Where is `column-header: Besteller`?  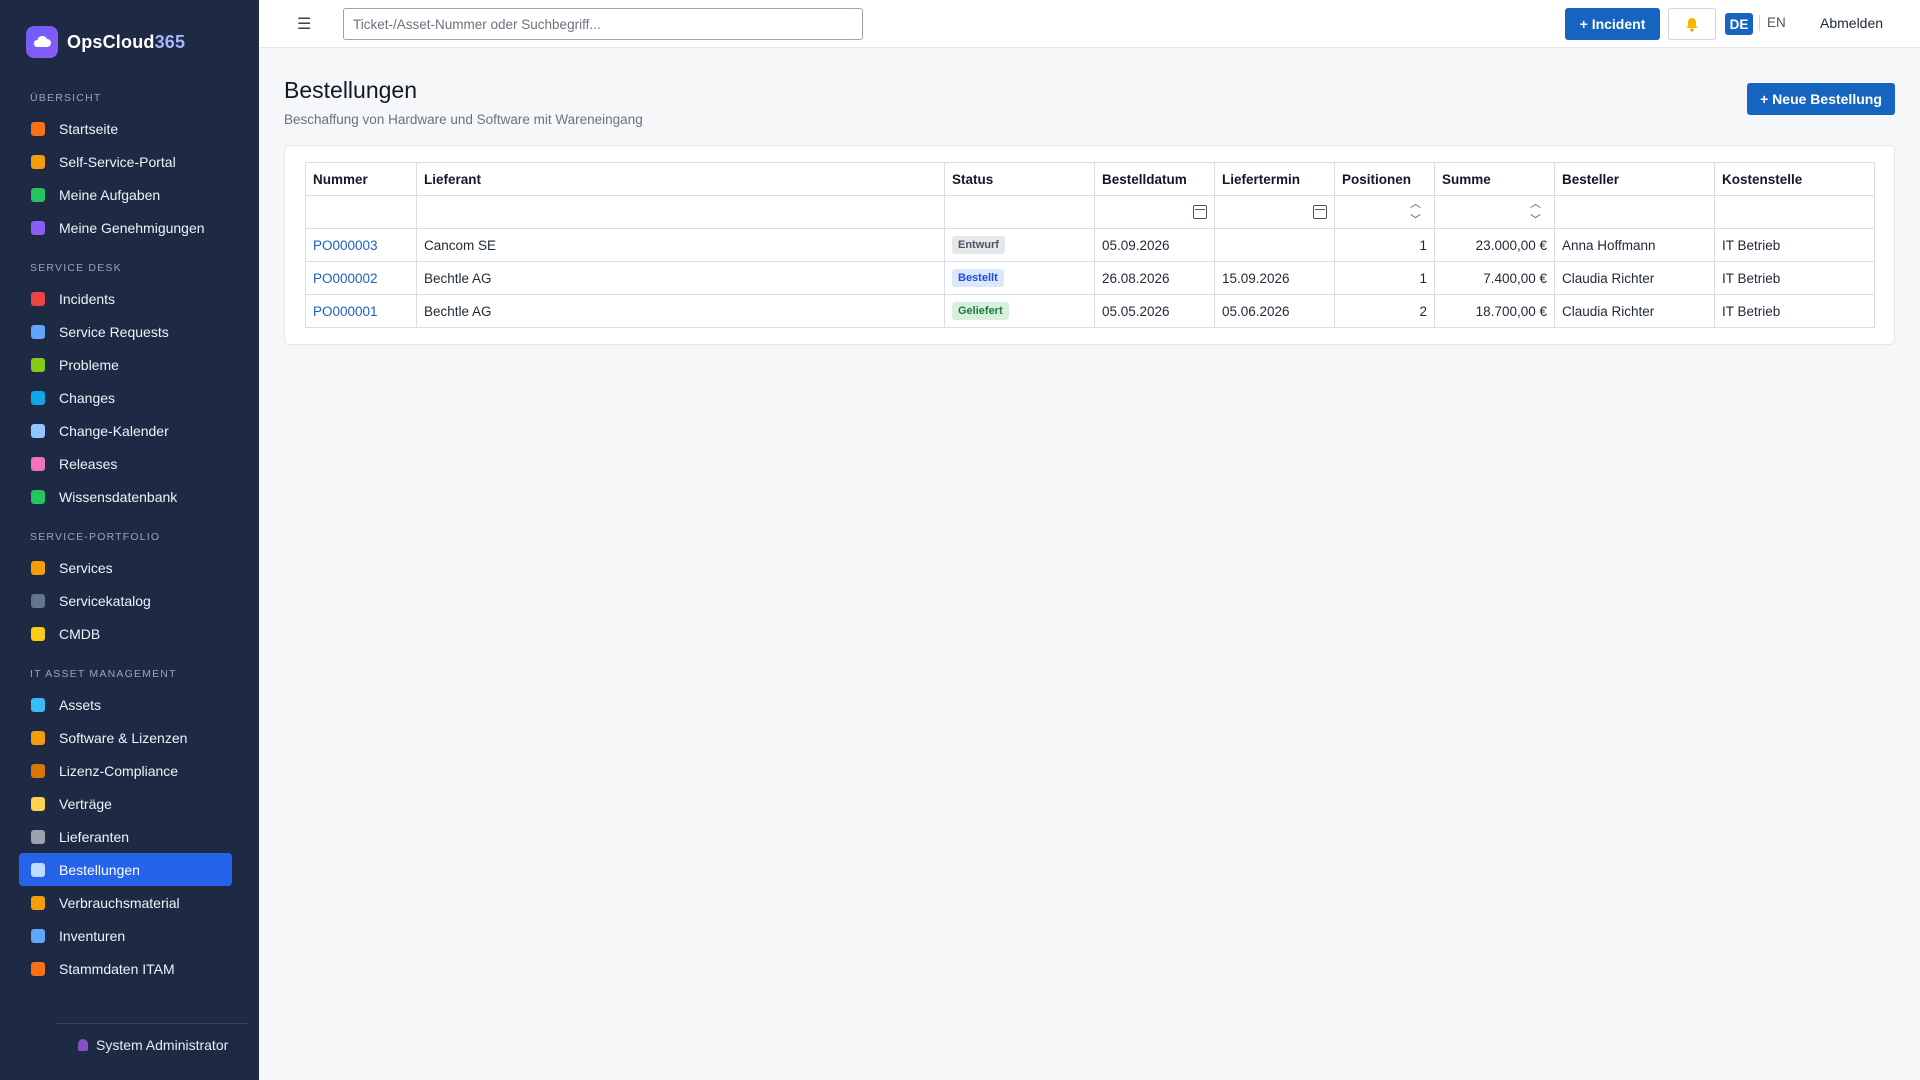
column-header: Besteller is located at coordinates (1634, 179).